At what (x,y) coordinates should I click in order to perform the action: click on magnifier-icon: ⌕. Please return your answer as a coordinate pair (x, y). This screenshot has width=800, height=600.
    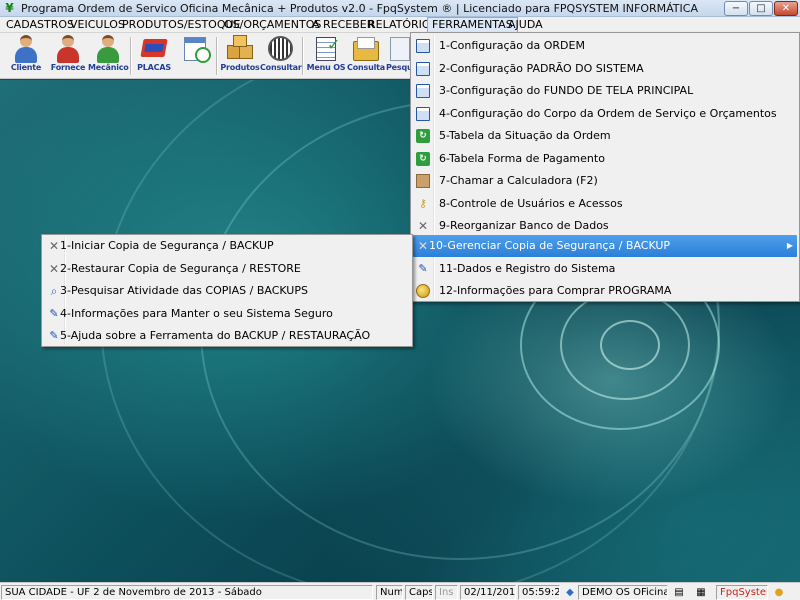
    Looking at the image, I should click on (54, 291).